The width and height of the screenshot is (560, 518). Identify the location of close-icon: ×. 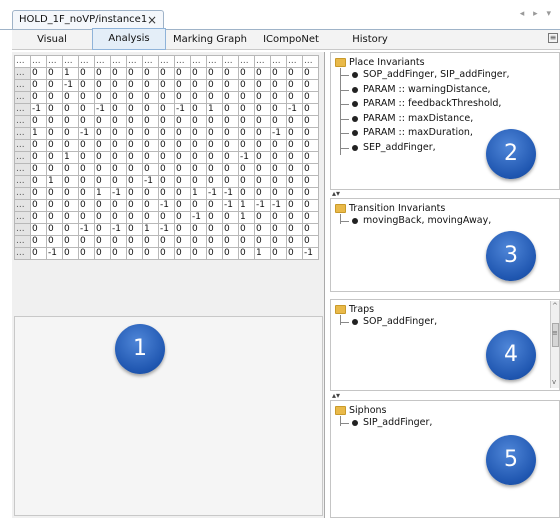
(152, 20).